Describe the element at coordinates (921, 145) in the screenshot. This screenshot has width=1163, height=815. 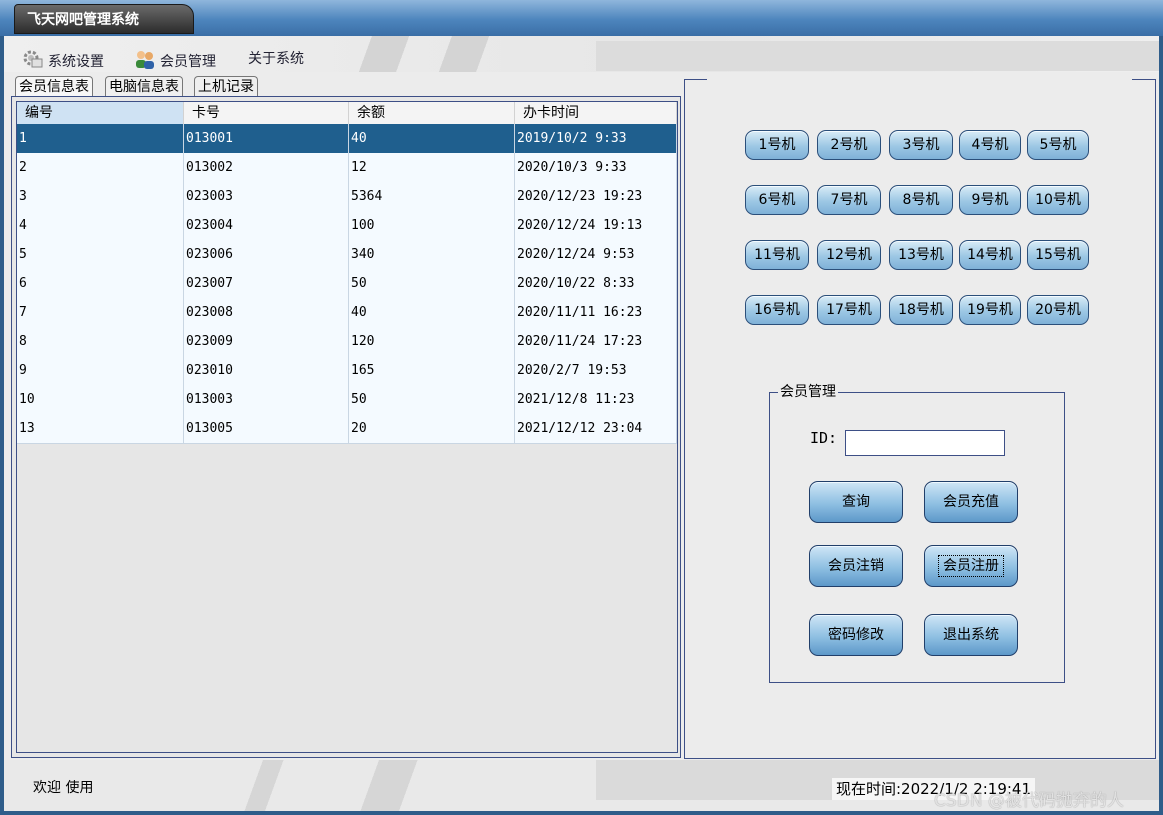
I see `computer-button-3: 3号机` at that location.